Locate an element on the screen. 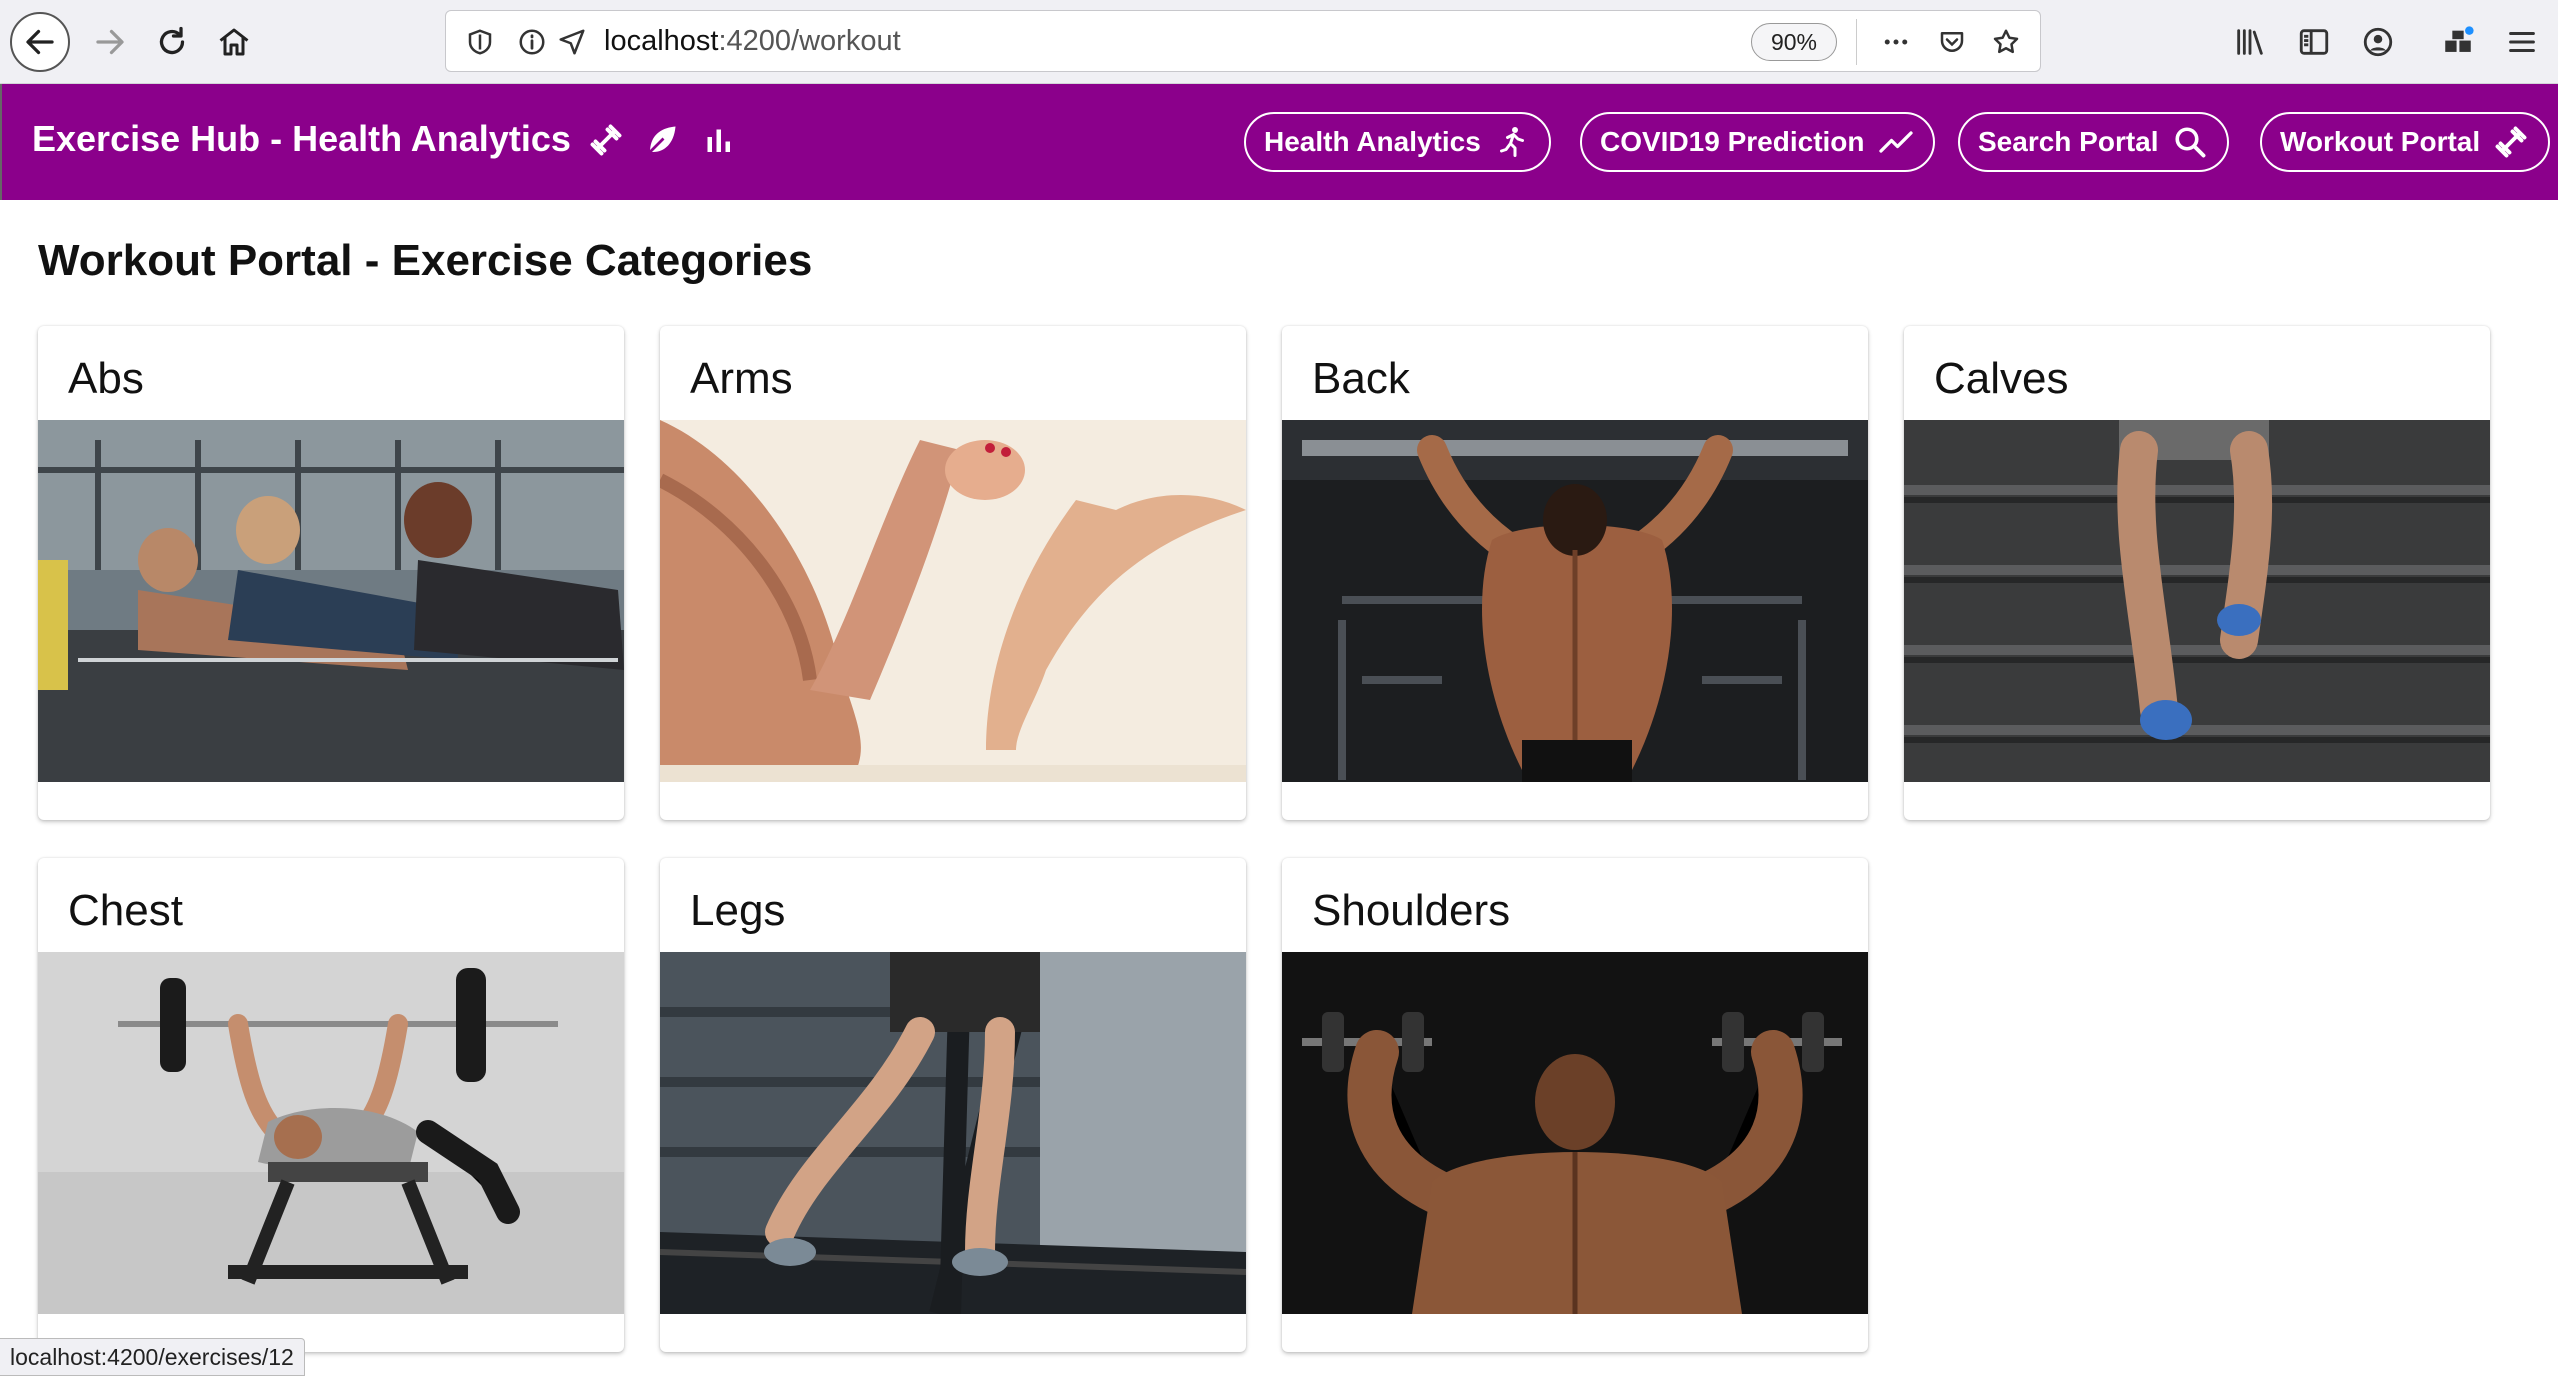 The height and width of the screenshot is (1376, 2558). search-icon is located at coordinates (2190, 142).